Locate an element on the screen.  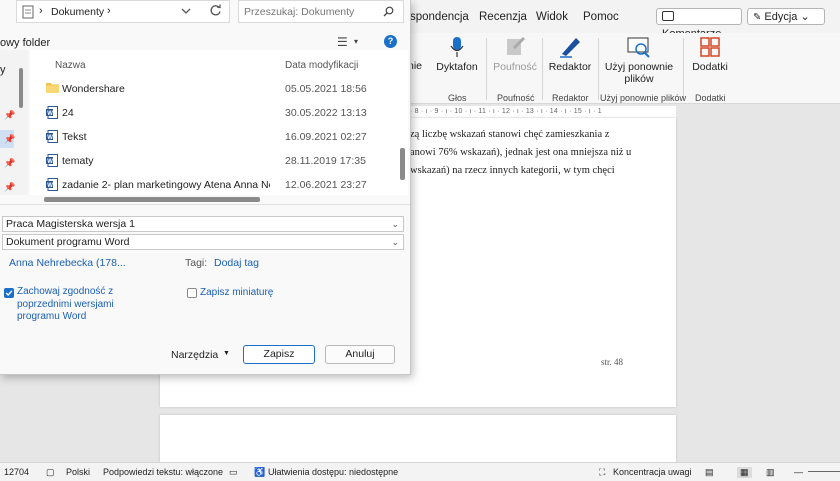
file-row: W tematy 28.11.2019 17:35 is located at coordinates (212, 160).